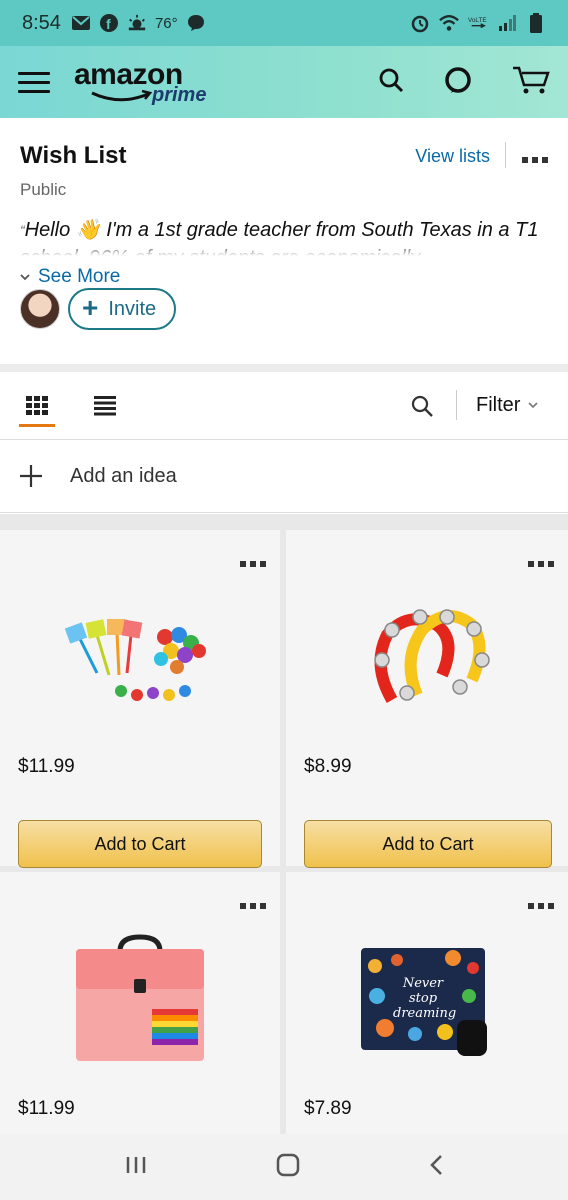 Image resolution: width=568 pixels, height=1200 pixels. Describe the element at coordinates (284, 406) in the screenshot. I see `view-toolbar: Filter` at that location.